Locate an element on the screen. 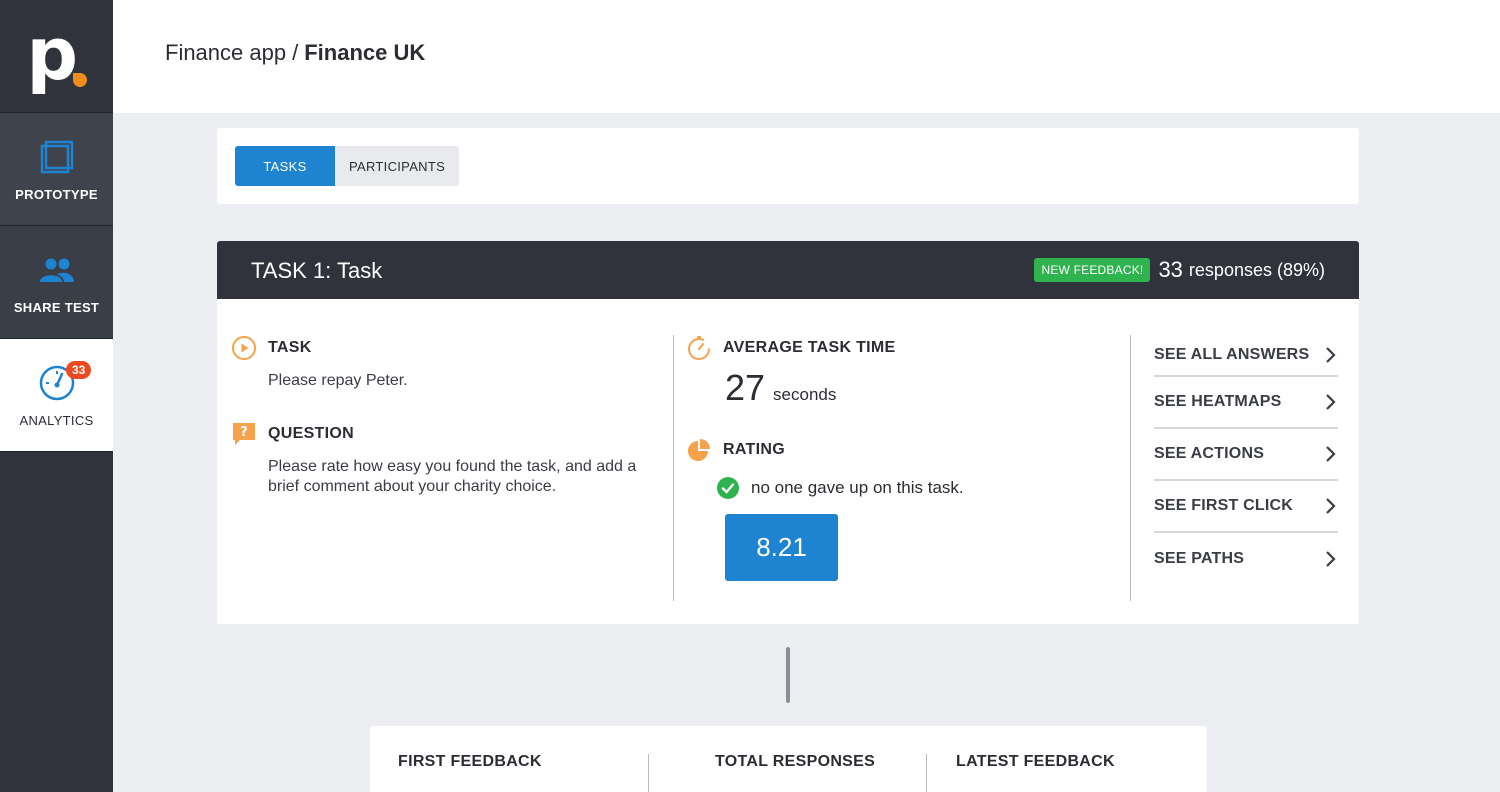 This screenshot has width=1500, height=792. sidebar-item-label: PROTOTYPE is located at coordinates (56, 194).